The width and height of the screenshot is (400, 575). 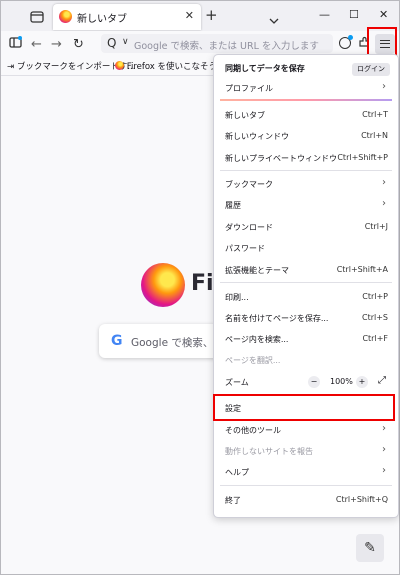 I want to click on google-icon: G, so click(x=117, y=341).